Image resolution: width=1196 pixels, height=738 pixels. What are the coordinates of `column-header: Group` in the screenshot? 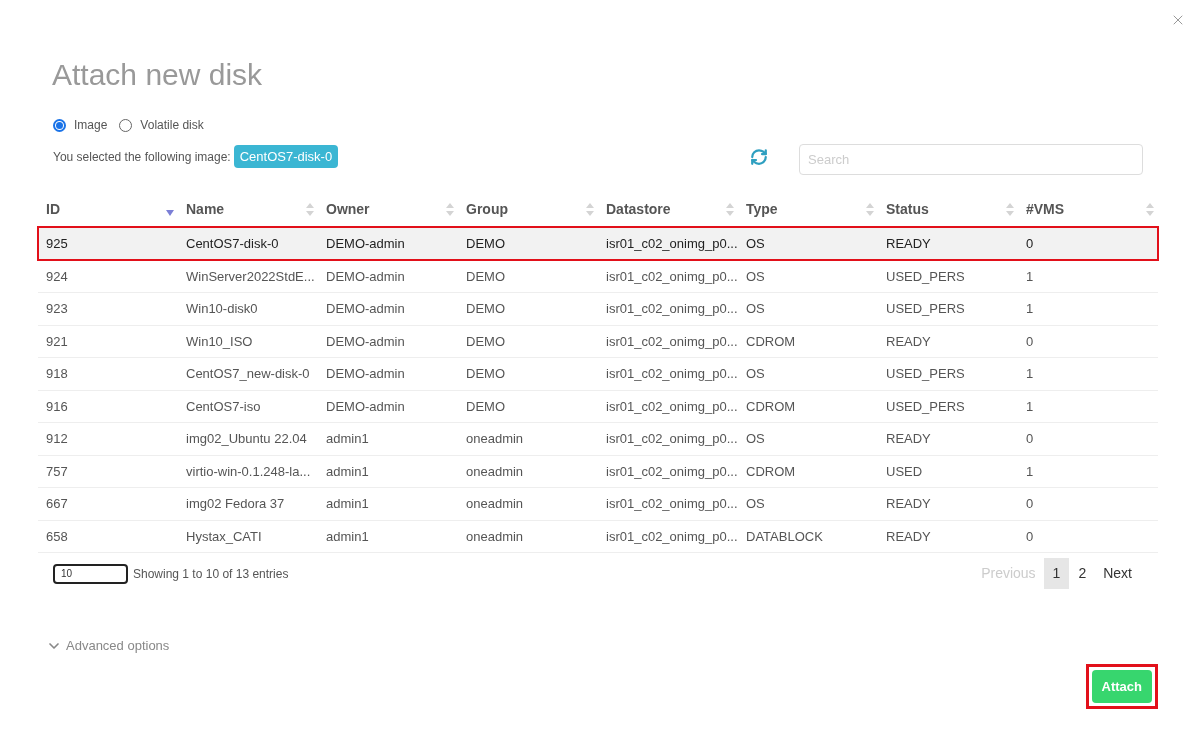 It's located at (528, 209).